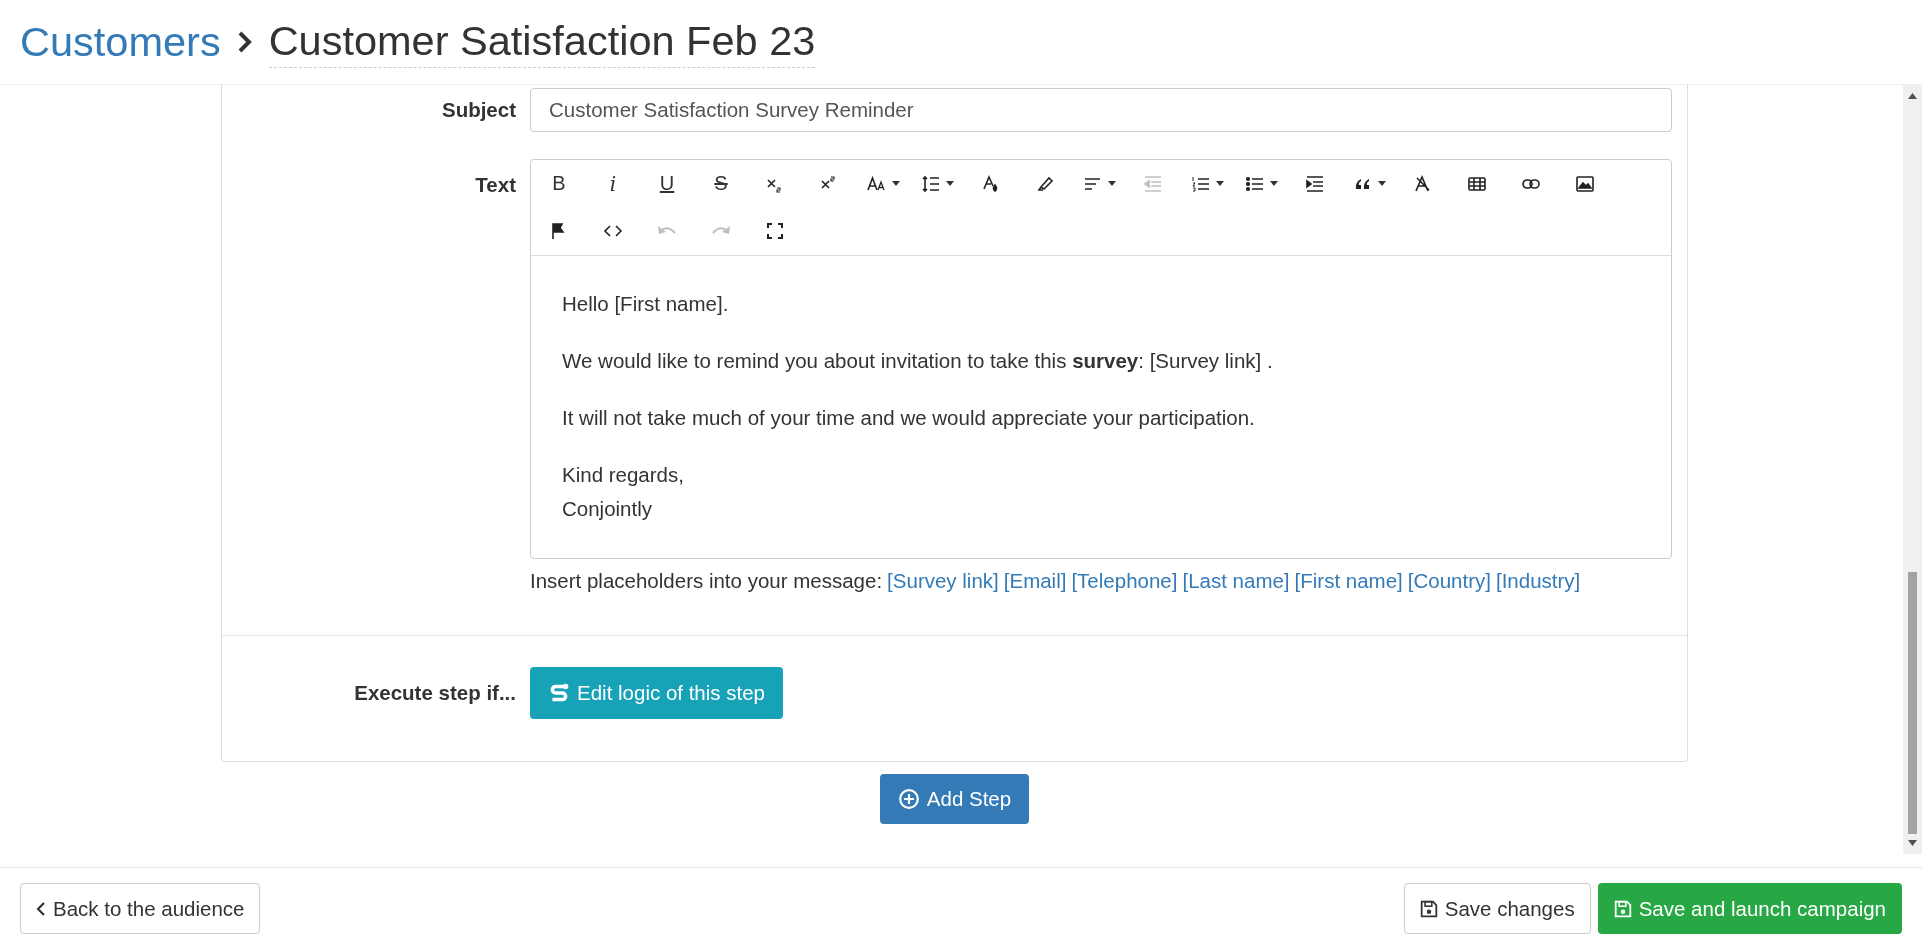 This screenshot has width=1922, height=949. What do you see at coordinates (623, 475) in the screenshot?
I see `message-text: Kind regards,` at bounding box center [623, 475].